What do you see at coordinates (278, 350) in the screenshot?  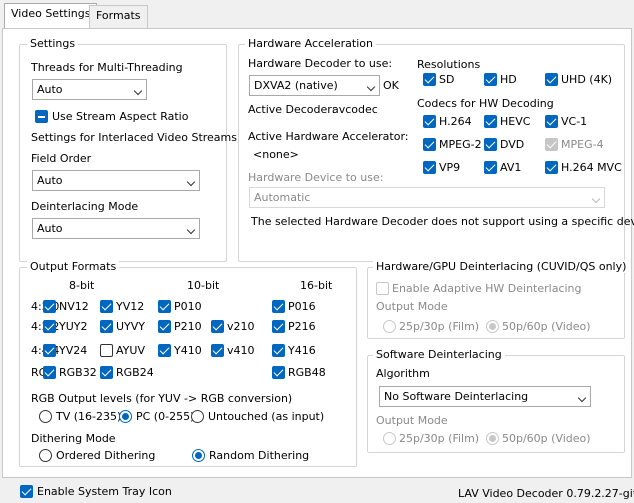 I see `format-y416-checkbox` at bounding box center [278, 350].